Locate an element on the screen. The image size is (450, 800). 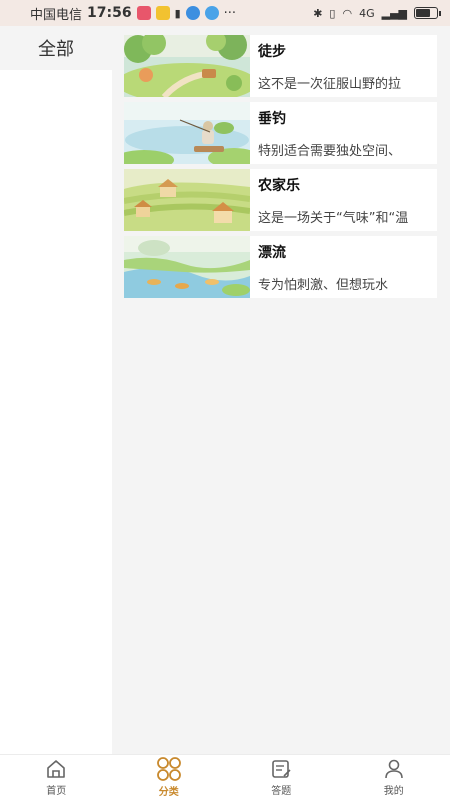
card-title: 徒步 is located at coordinates (272, 52).